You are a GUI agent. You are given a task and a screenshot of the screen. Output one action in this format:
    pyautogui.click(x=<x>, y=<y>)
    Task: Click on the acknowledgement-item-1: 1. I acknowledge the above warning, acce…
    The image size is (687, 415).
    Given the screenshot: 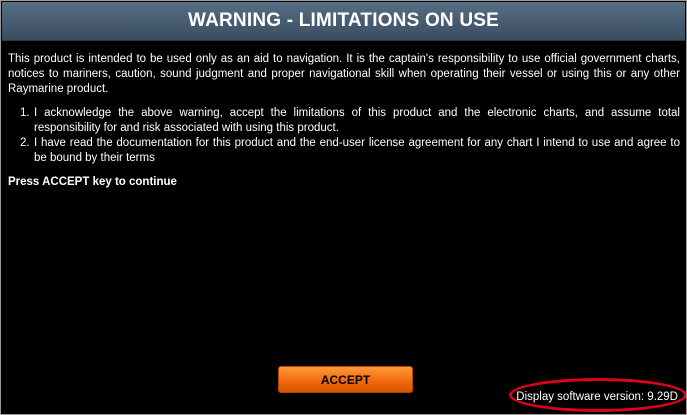 What is the action you would take?
    pyautogui.click(x=350, y=121)
    